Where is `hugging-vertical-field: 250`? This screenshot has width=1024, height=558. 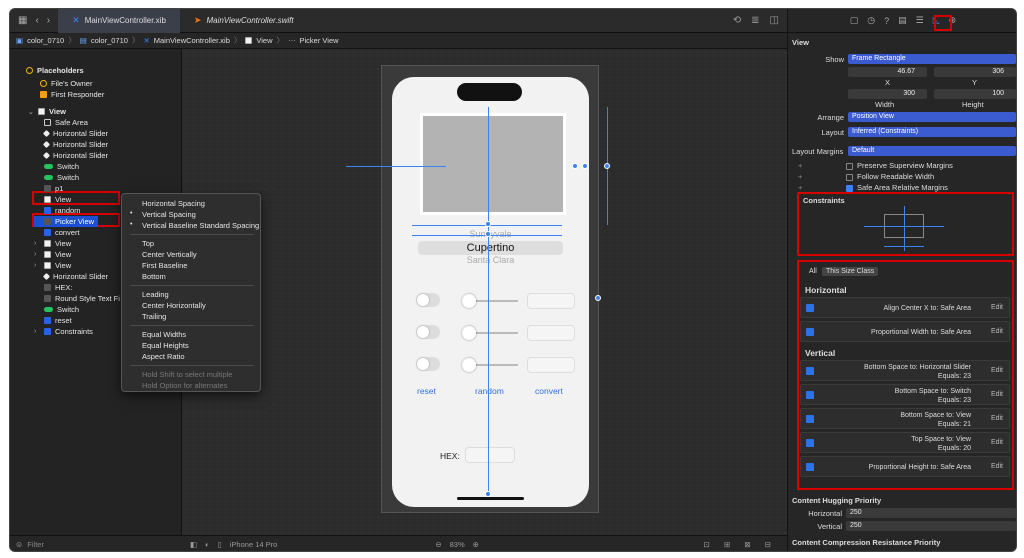
hugging-vertical-field: 250 is located at coordinates (931, 526).